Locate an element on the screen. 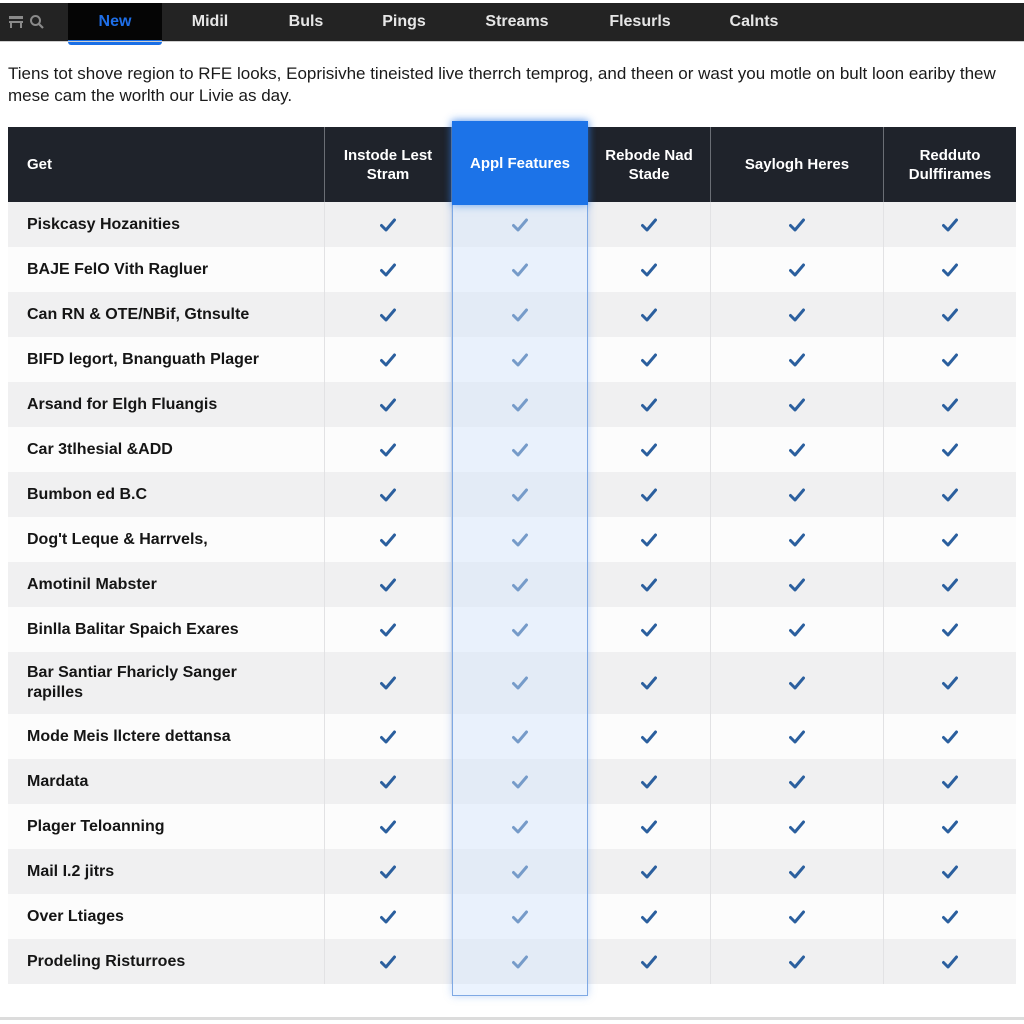 This screenshot has height=1024, width=1024. nav-tab-flesurls: Flesurls is located at coordinates (640, 22).